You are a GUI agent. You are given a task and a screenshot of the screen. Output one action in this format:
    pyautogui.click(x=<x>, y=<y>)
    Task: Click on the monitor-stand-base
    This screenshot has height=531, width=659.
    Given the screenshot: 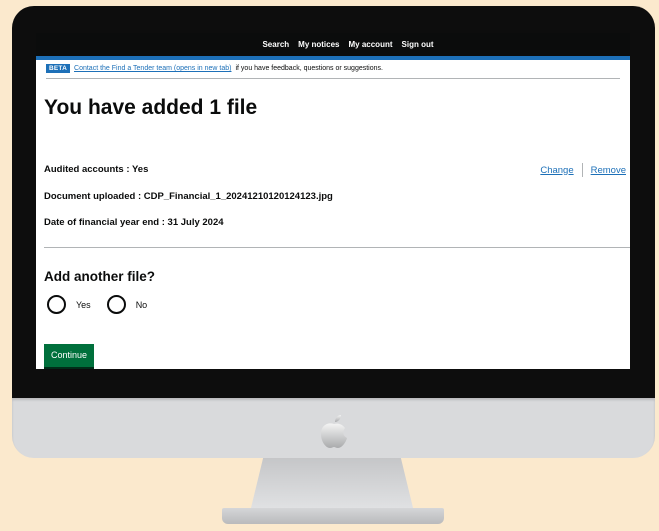 What is the action you would take?
    pyautogui.click(x=333, y=516)
    